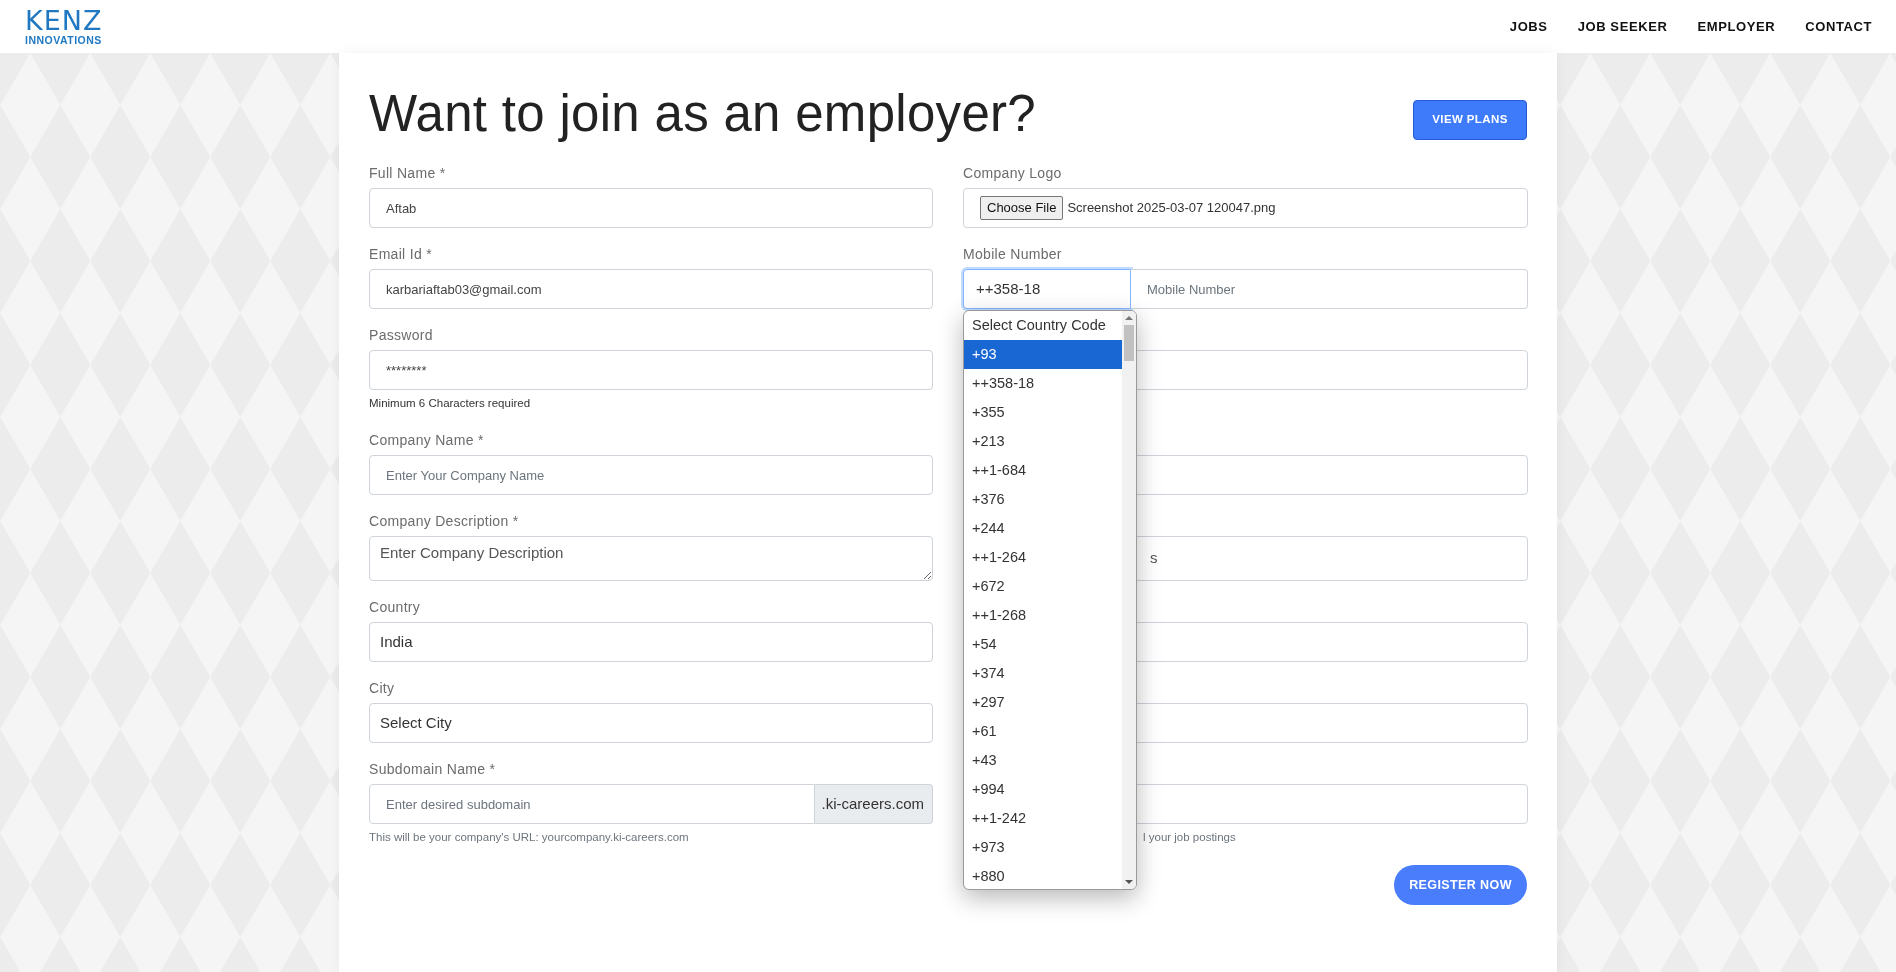  Describe the element at coordinates (408, 173) in the screenshot. I see `field-label: Full Name *` at that location.